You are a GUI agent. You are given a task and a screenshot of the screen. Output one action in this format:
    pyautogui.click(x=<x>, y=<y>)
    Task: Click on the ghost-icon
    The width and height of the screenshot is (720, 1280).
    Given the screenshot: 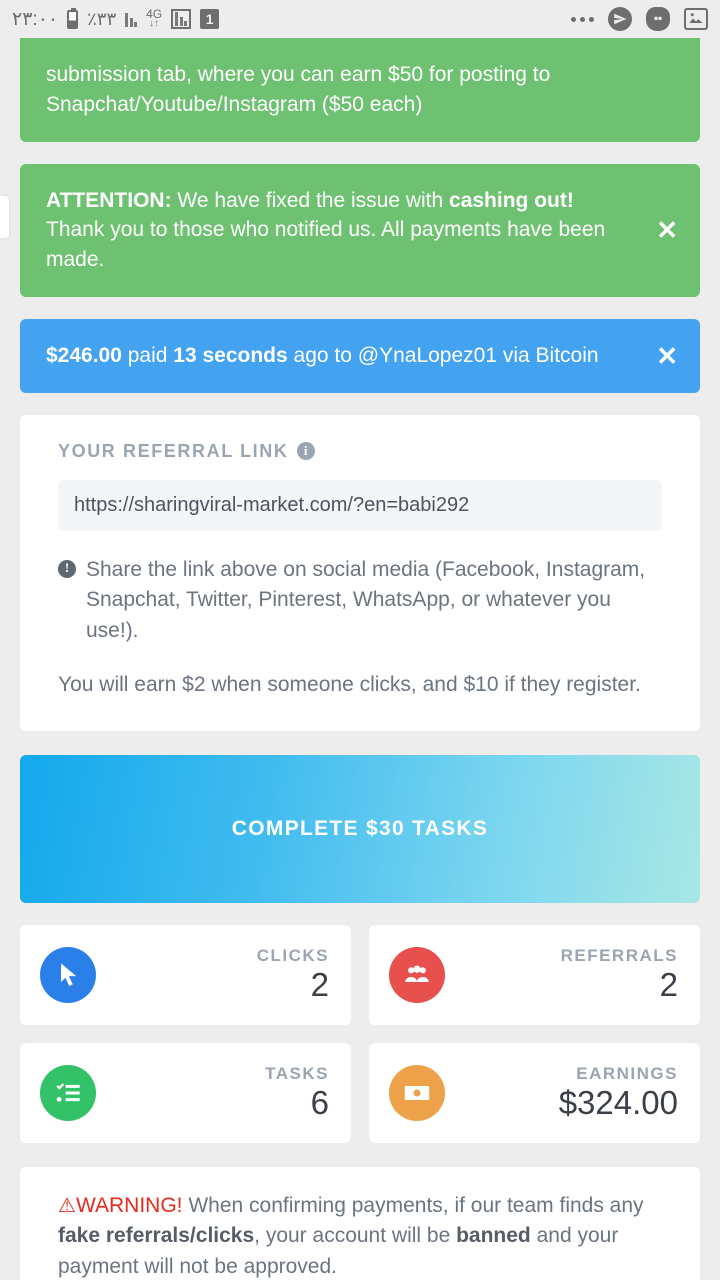 What is the action you would take?
    pyautogui.click(x=658, y=19)
    